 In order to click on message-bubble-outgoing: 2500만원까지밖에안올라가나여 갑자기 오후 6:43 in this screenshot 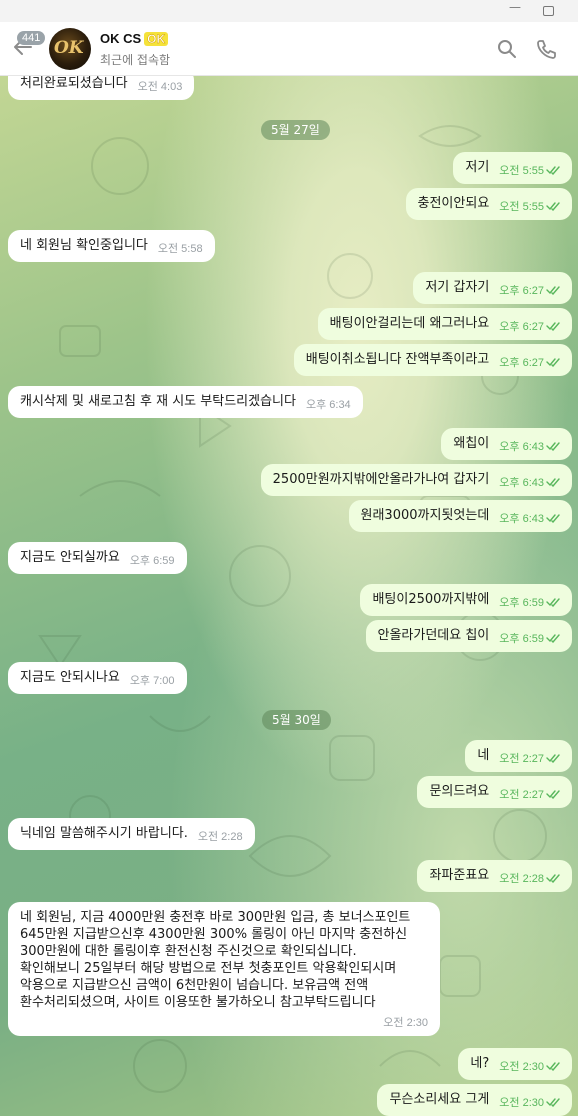, I will do `click(416, 480)`.